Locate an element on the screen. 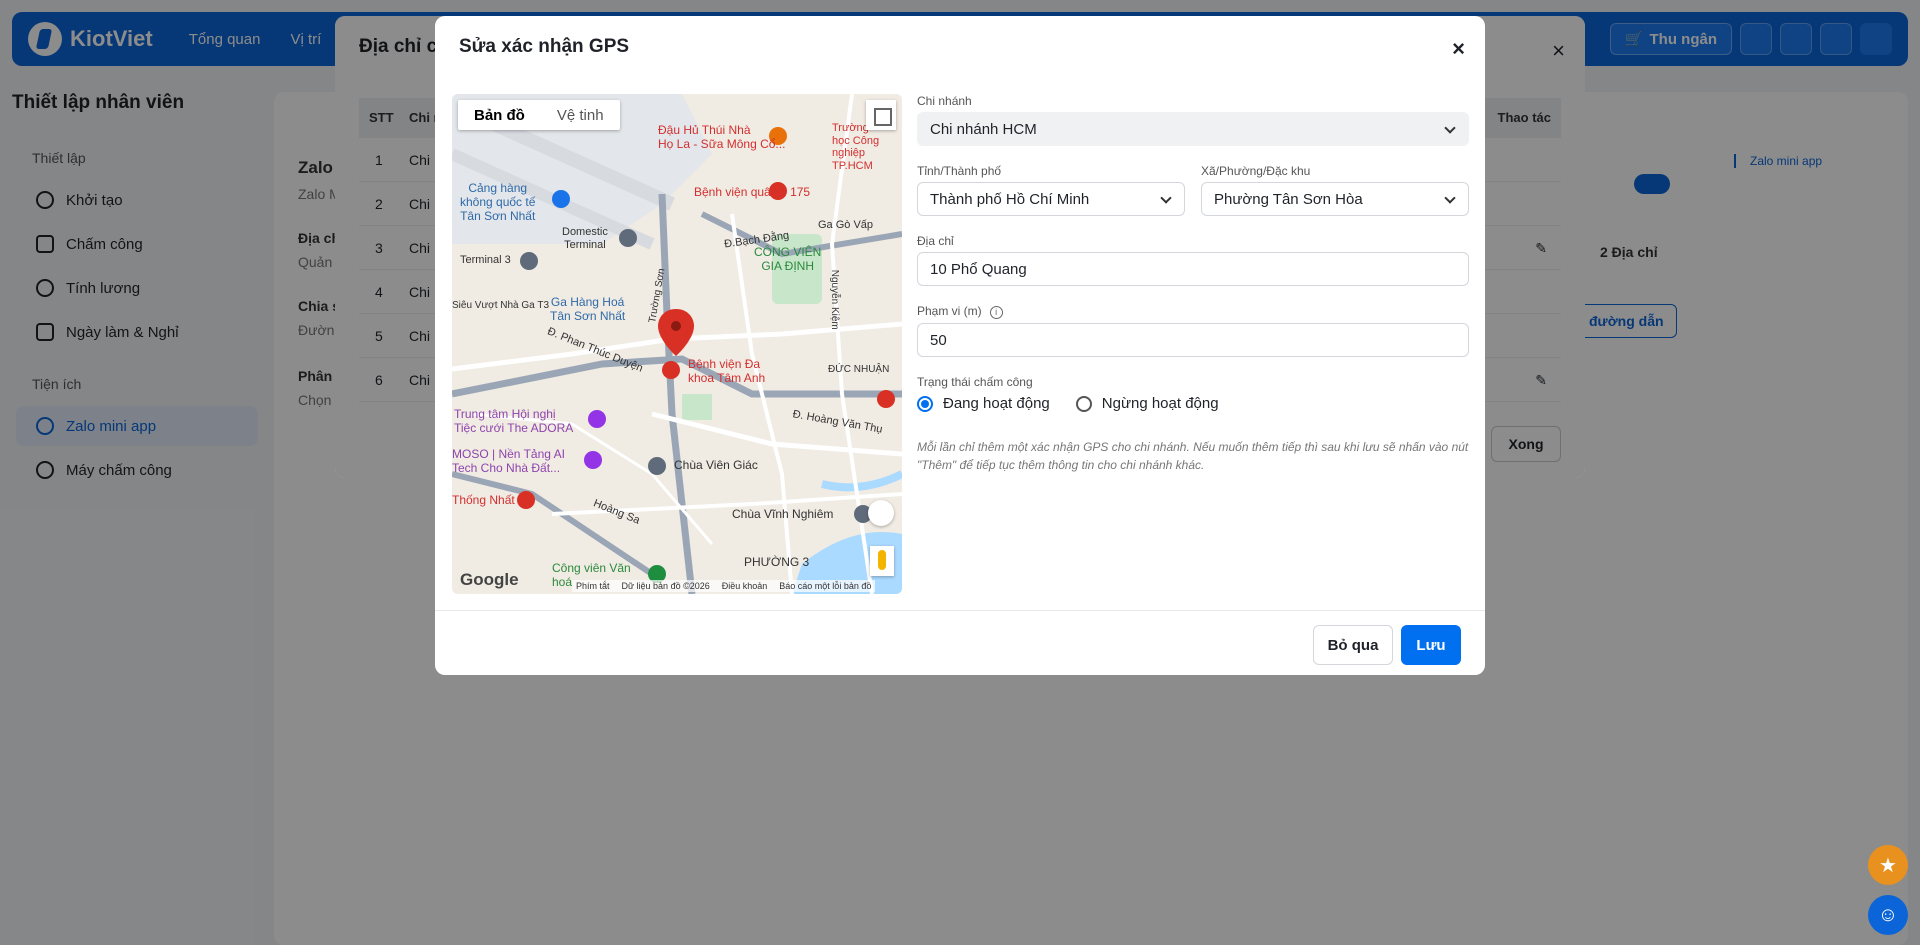 Image resolution: width=1920 pixels, height=945 pixels. status-inactive-radio: Ngừng hoạt động is located at coordinates (1147, 403).